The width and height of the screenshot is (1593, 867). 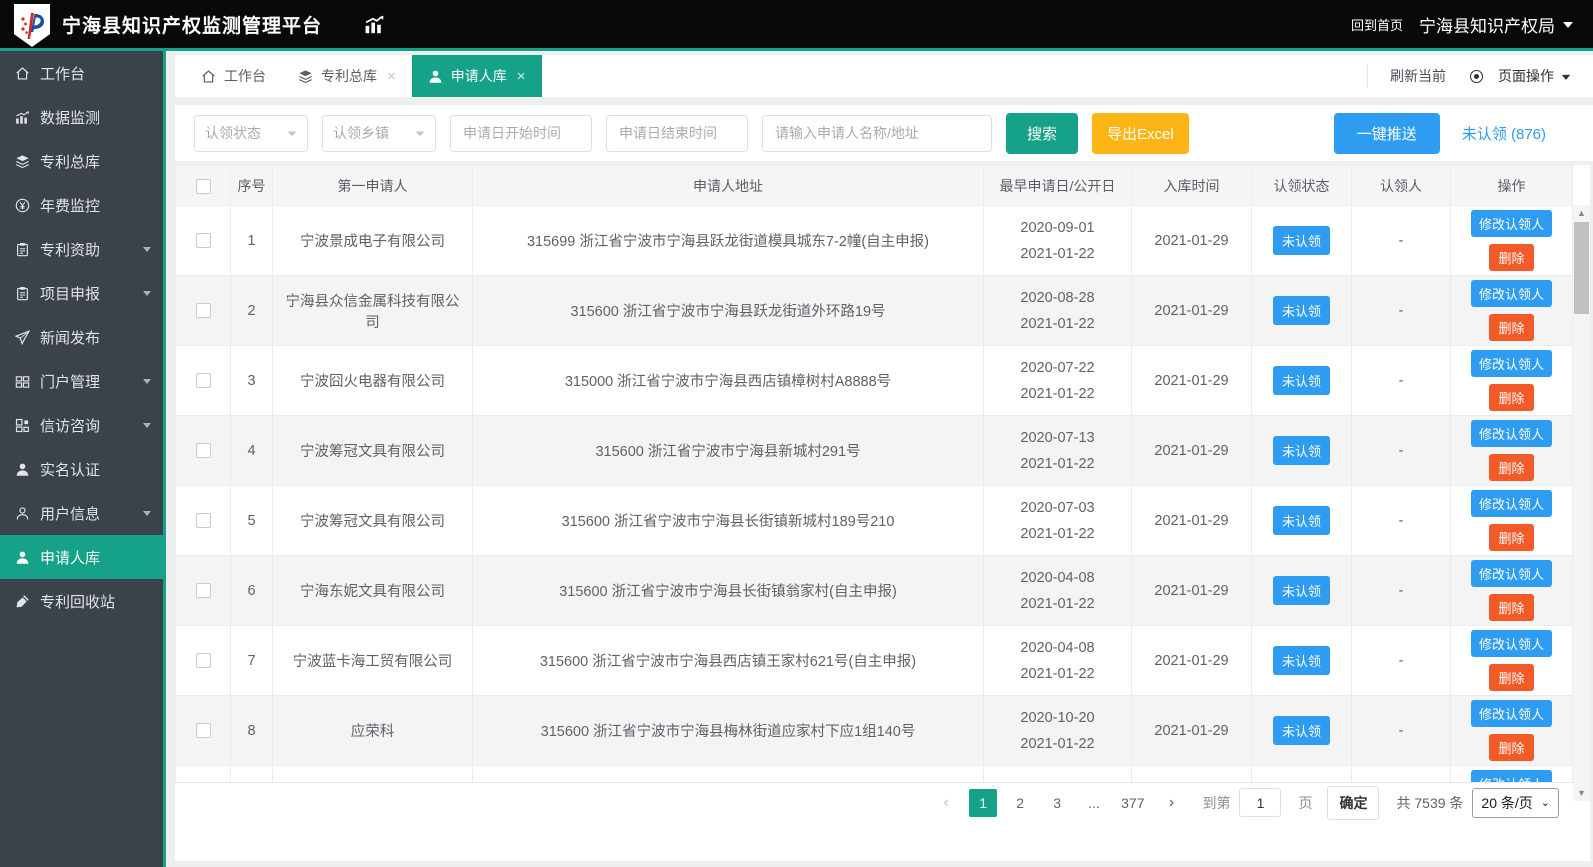 I want to click on select-all-checkbox, so click(x=203, y=186).